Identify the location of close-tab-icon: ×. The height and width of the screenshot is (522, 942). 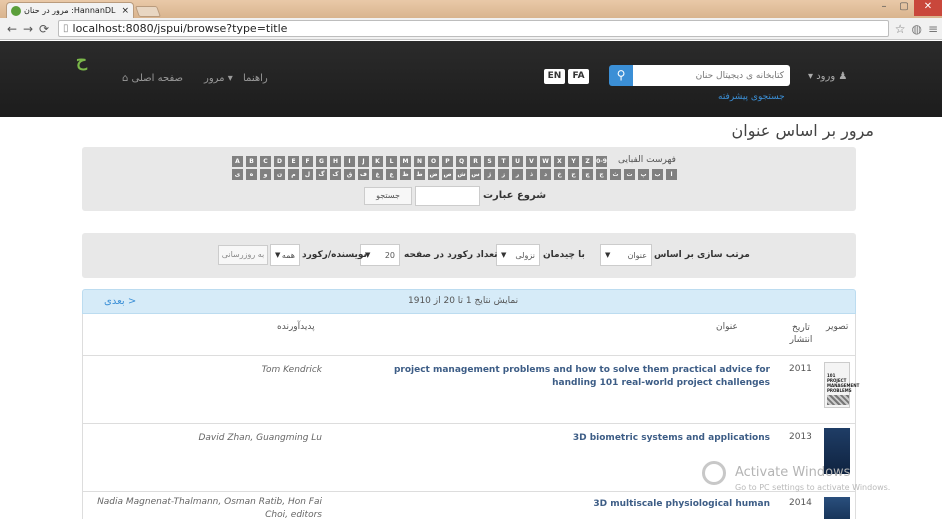
(125, 11).